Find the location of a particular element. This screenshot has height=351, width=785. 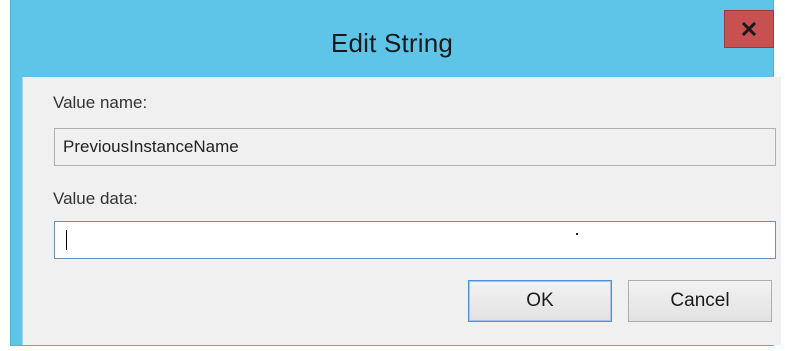

close-icon is located at coordinates (749, 29).